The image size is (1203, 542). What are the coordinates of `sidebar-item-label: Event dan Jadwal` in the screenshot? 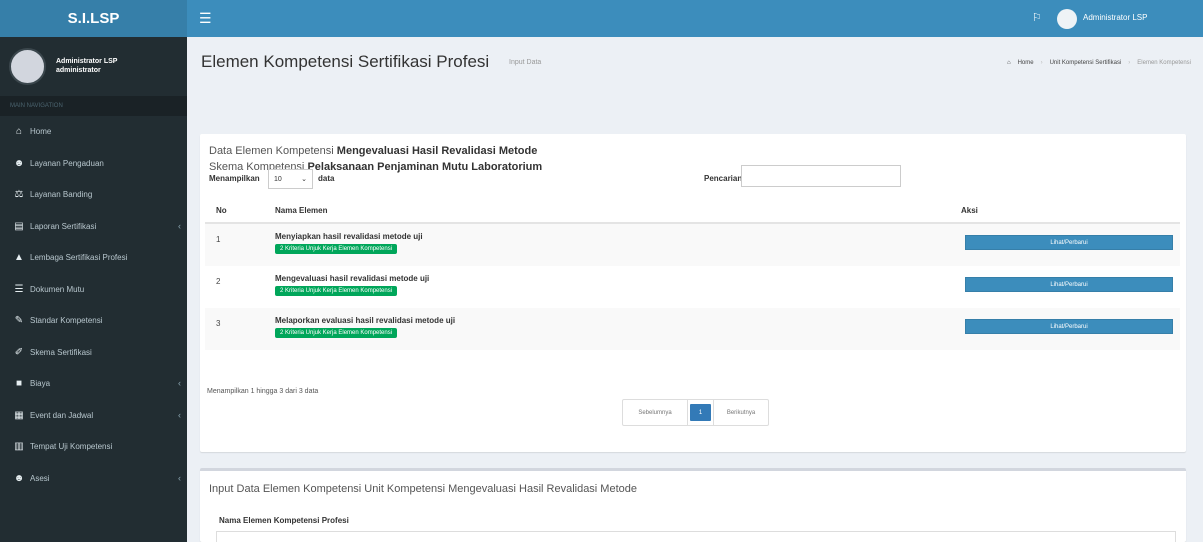 It's located at (62, 415).